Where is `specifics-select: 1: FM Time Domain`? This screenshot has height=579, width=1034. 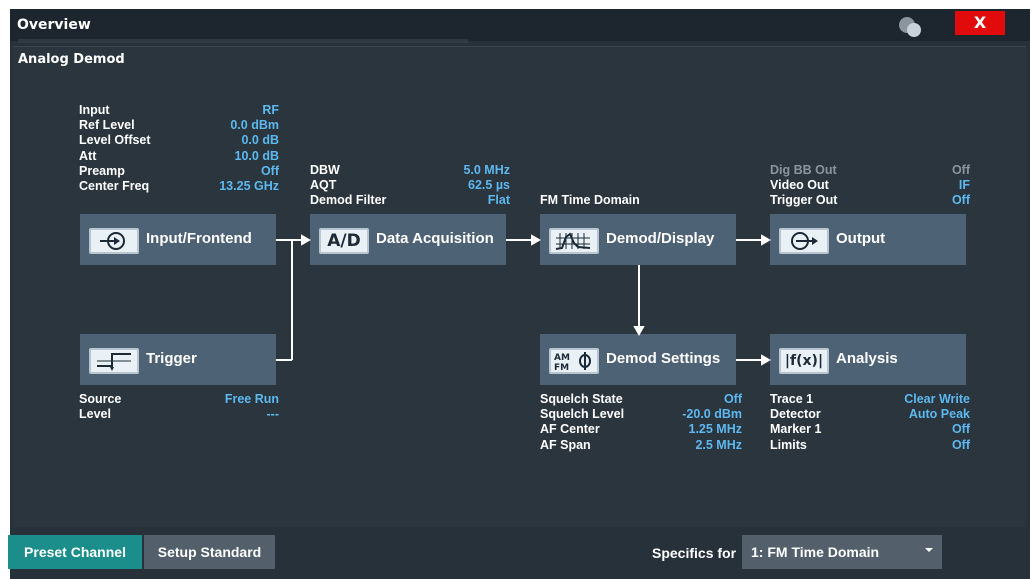
specifics-select: 1: FM Time Domain is located at coordinates (842, 552).